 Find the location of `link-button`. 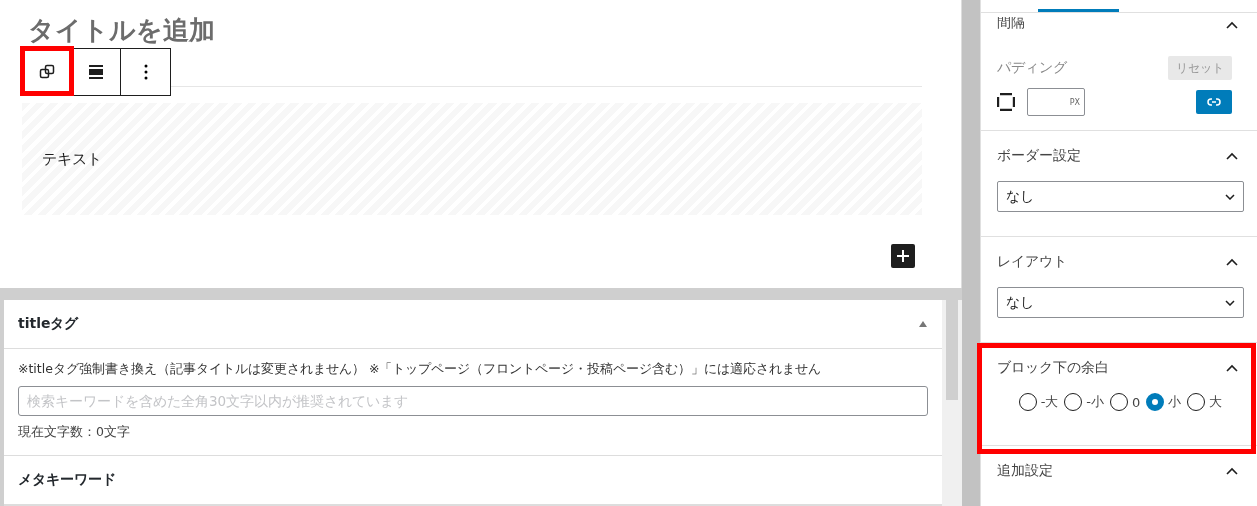

link-button is located at coordinates (1214, 102).